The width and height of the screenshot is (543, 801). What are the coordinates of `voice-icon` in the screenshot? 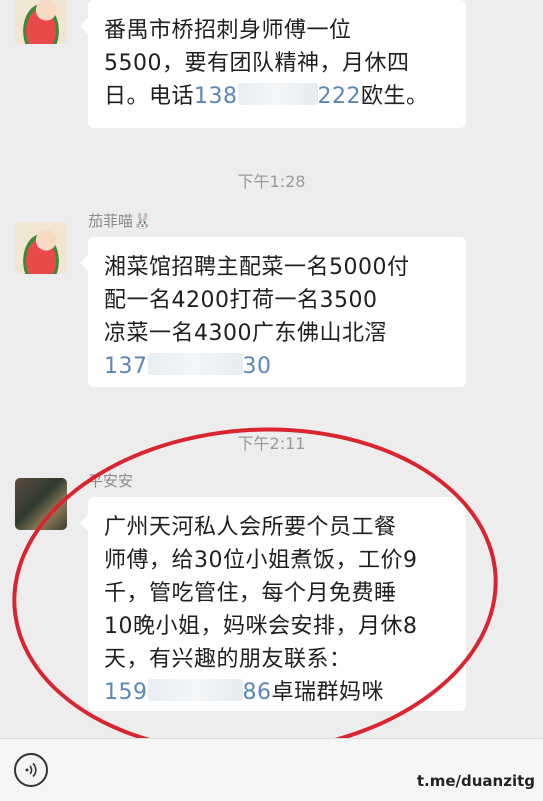 It's located at (31, 770).